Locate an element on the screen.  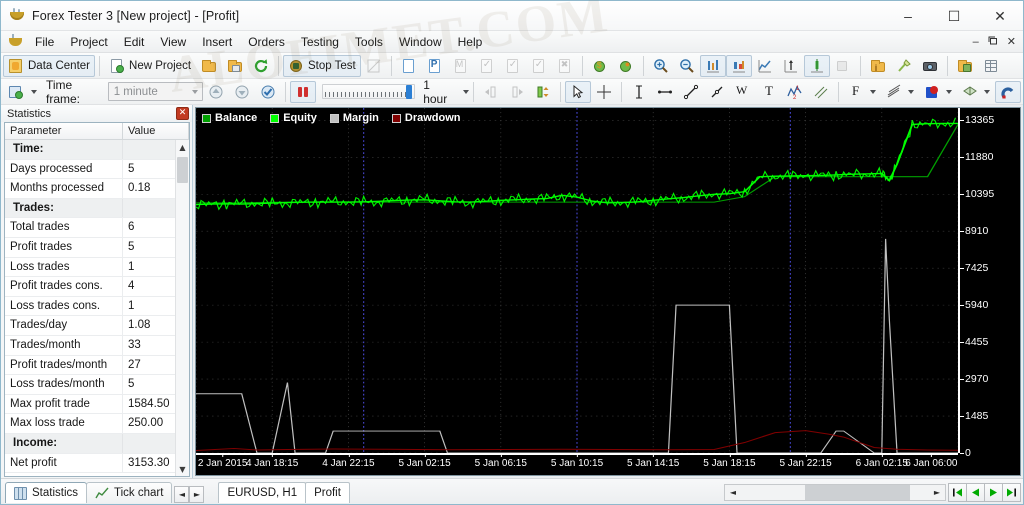
zoom-in-button is located at coordinates (661, 66).